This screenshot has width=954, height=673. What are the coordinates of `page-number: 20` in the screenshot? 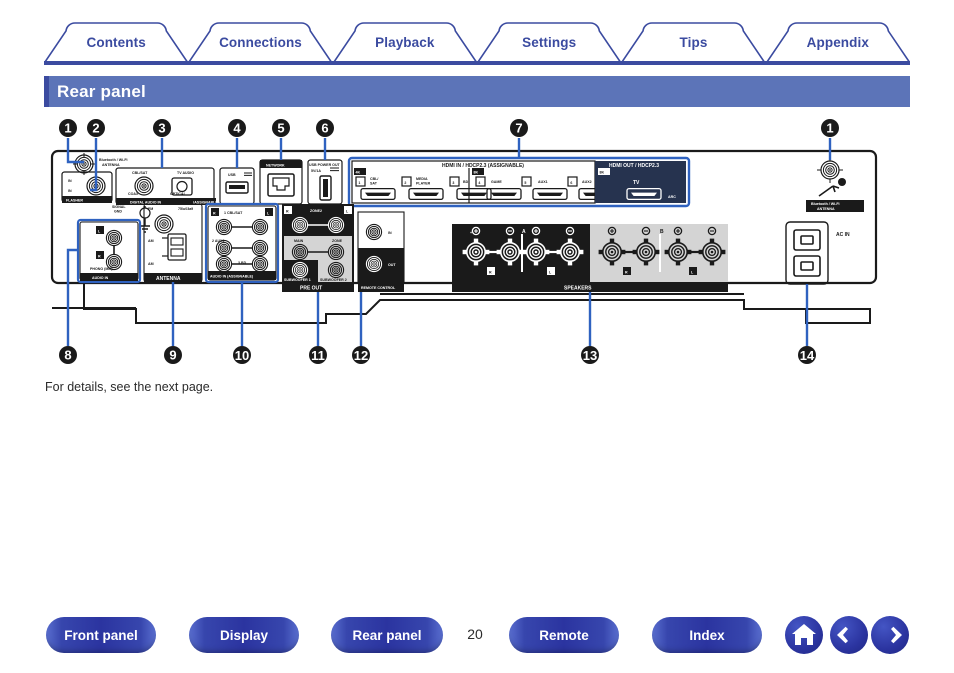 It's located at (475, 634).